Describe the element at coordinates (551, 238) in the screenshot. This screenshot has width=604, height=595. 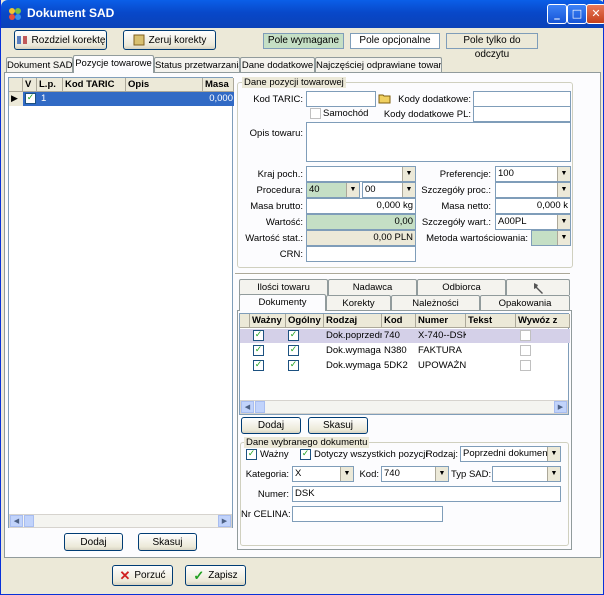
I see `method-select: ▼` at that location.